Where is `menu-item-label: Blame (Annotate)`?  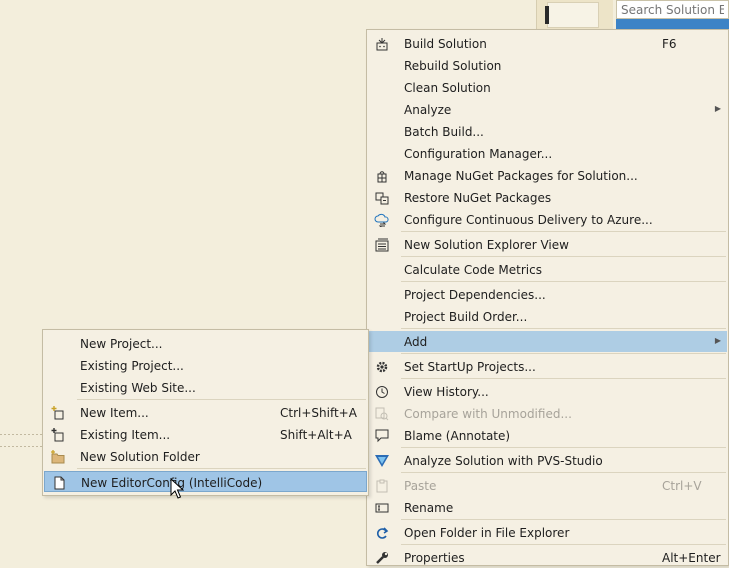 menu-item-label: Blame (Annotate) is located at coordinates (457, 436).